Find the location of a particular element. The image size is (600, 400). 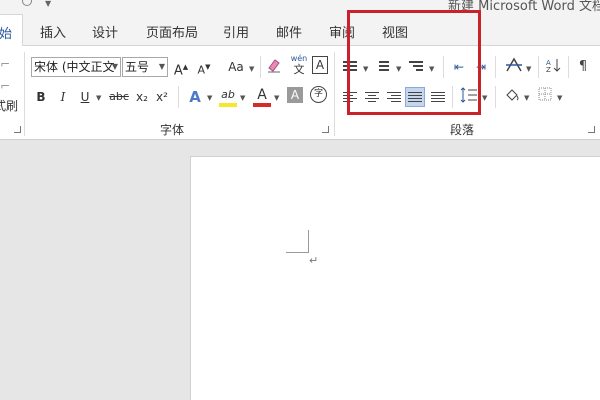

font-group-label: 字体 is located at coordinates (172, 130).